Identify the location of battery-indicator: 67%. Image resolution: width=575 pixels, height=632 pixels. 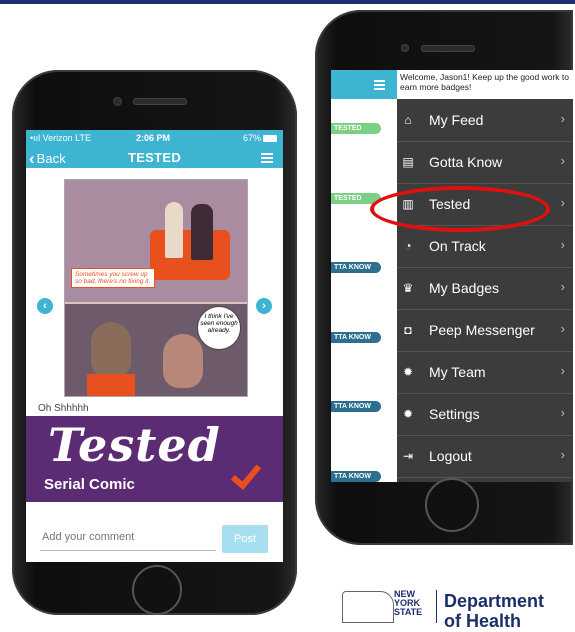
(260, 138).